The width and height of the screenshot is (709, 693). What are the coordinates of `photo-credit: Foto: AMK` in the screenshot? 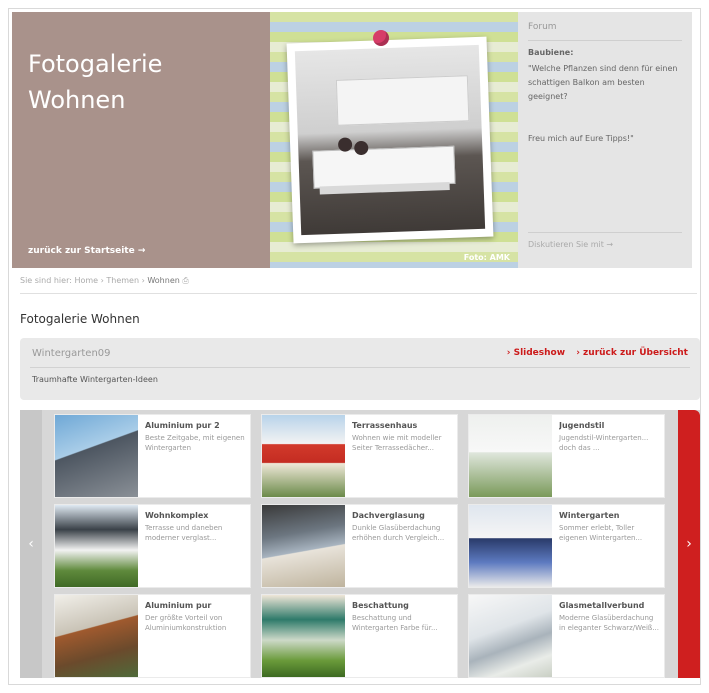 It's located at (486, 257).